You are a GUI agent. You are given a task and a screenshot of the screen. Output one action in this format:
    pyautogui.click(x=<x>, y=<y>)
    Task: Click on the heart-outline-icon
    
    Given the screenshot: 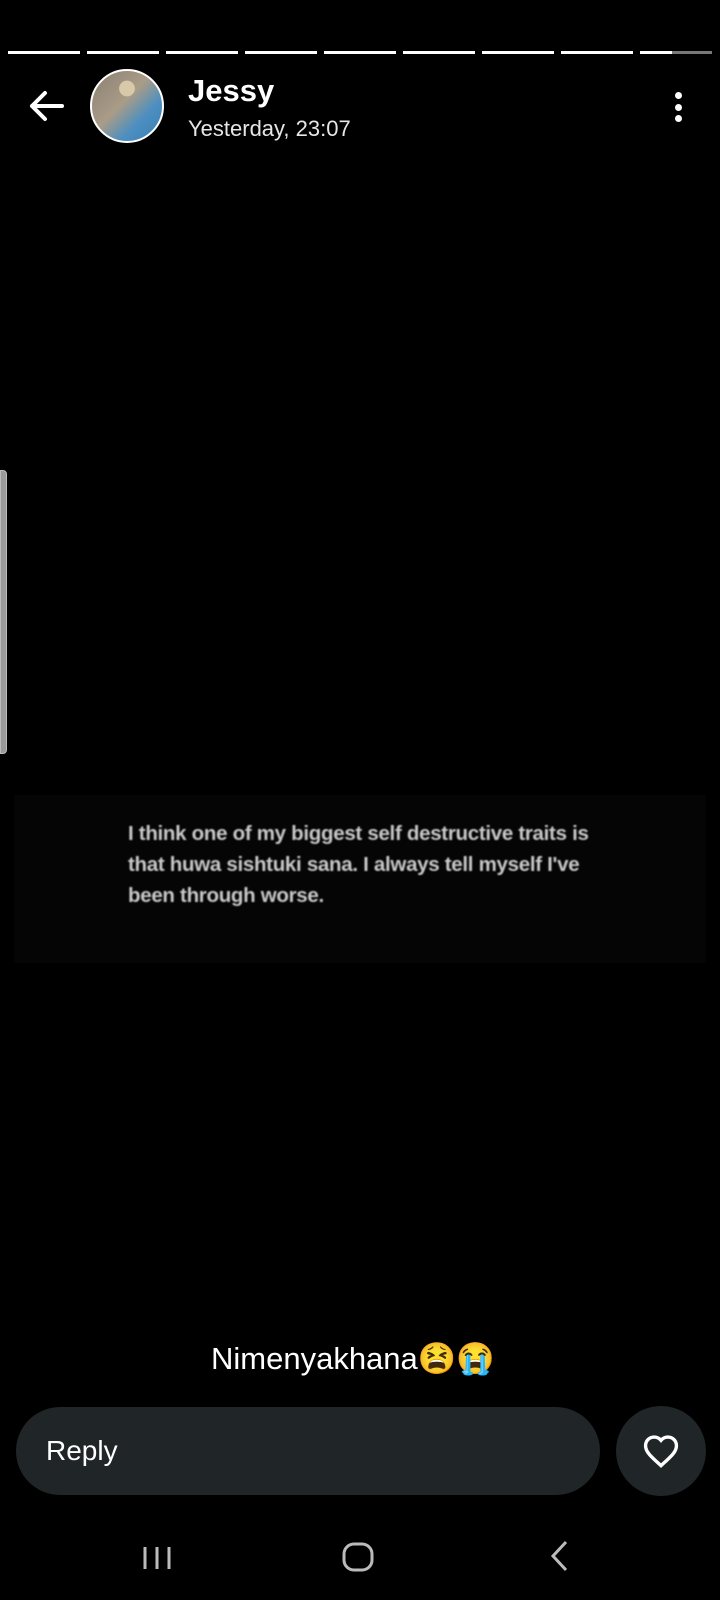 What is the action you would take?
    pyautogui.click(x=661, y=1451)
    